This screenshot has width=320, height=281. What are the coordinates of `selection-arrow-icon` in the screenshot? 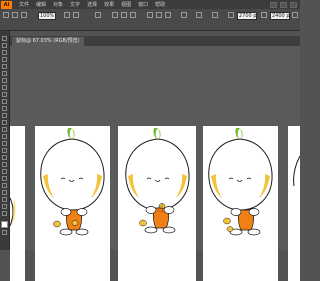 It's located at (6, 15).